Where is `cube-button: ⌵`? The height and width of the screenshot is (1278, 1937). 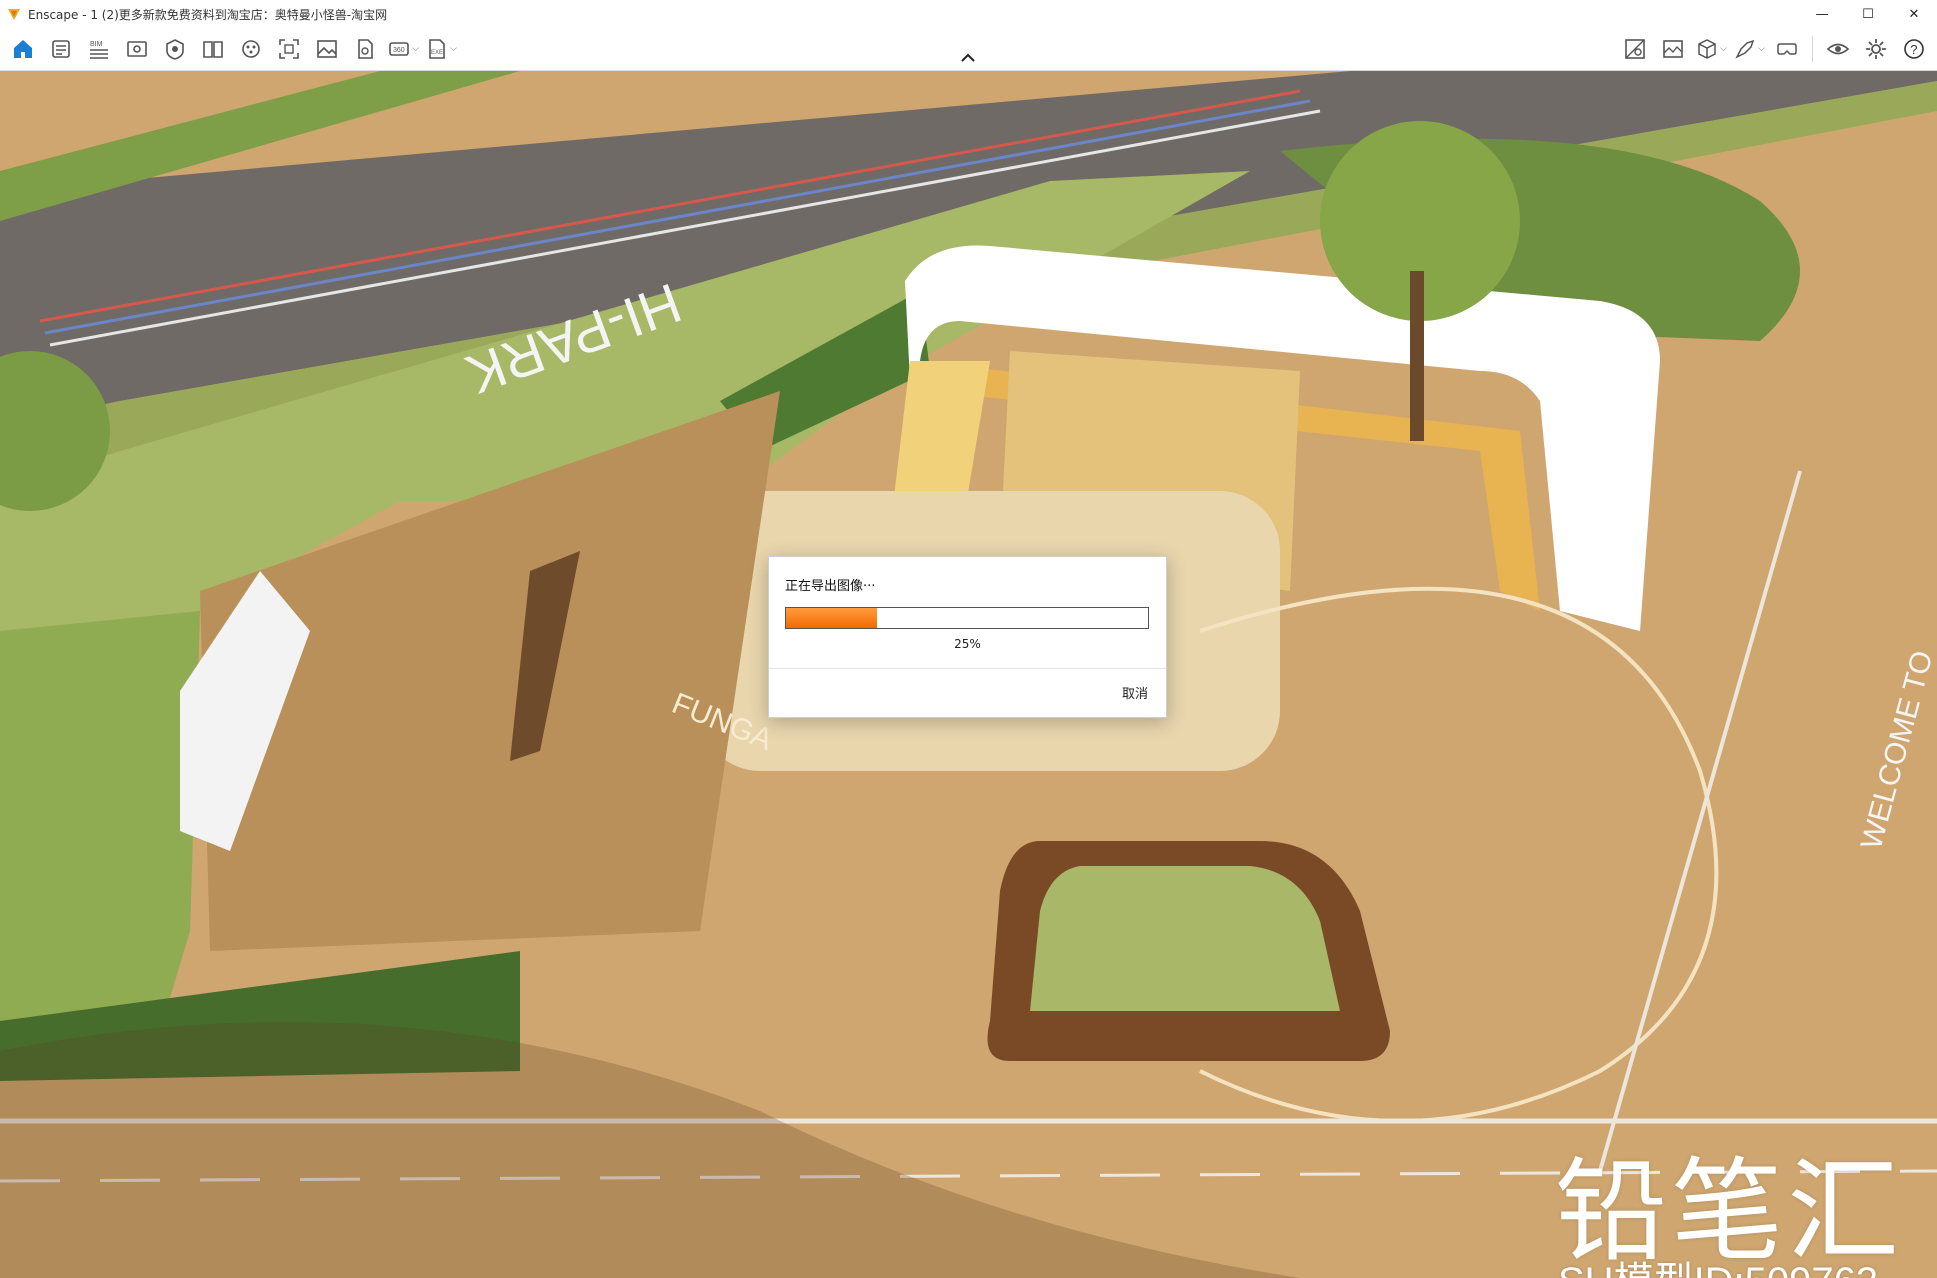 cube-button: ⌵ is located at coordinates (1711, 49).